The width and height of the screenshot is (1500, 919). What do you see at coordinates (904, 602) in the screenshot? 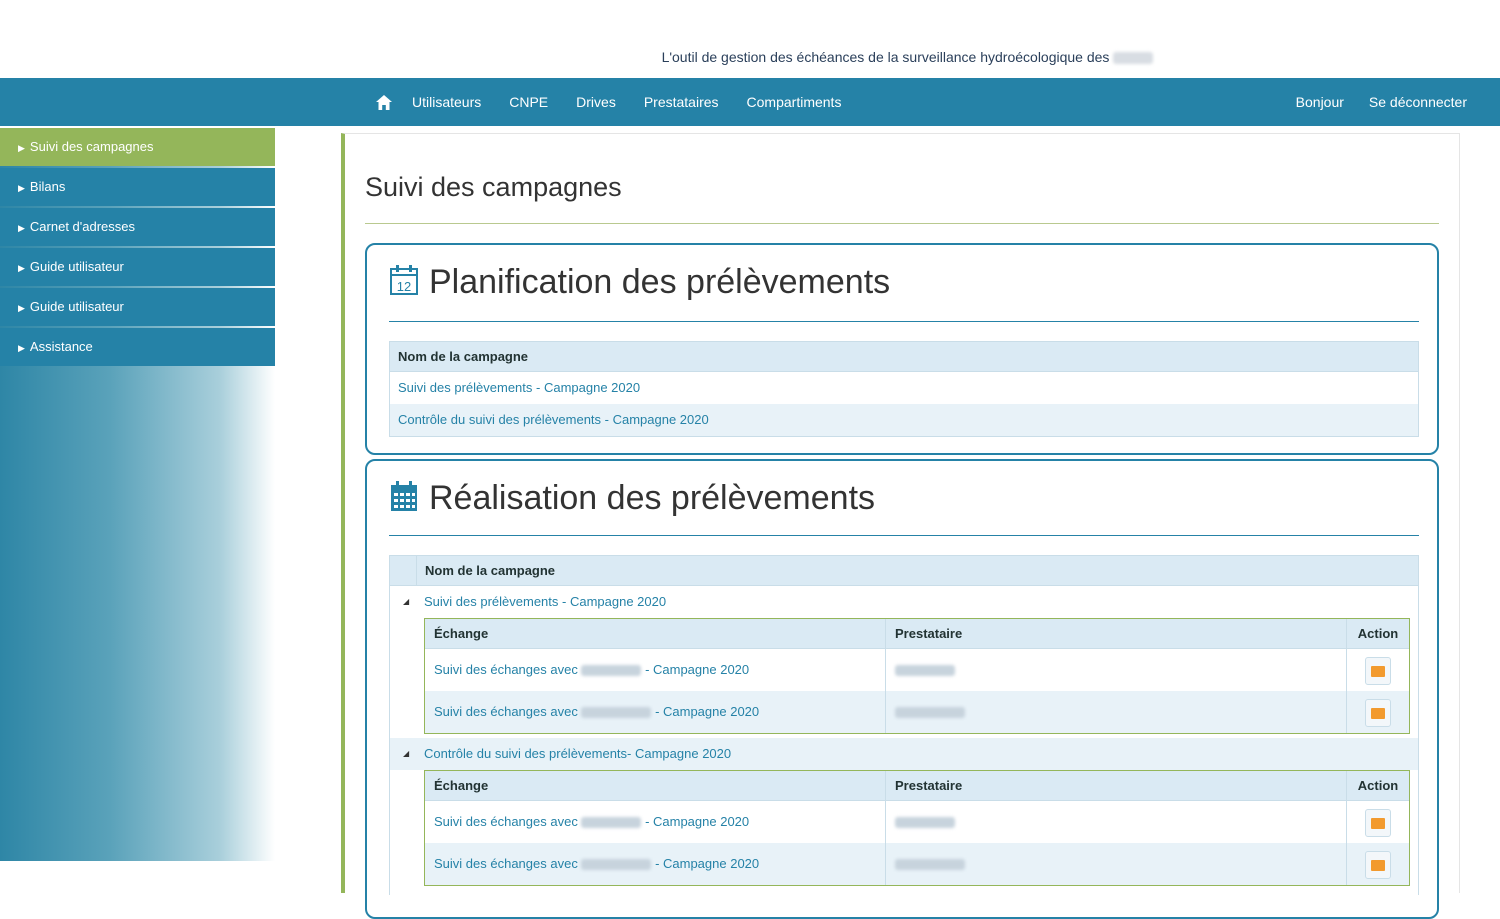
I see `group-row: ◢ Suivi des prélèvements - Campagne 2020` at bounding box center [904, 602].